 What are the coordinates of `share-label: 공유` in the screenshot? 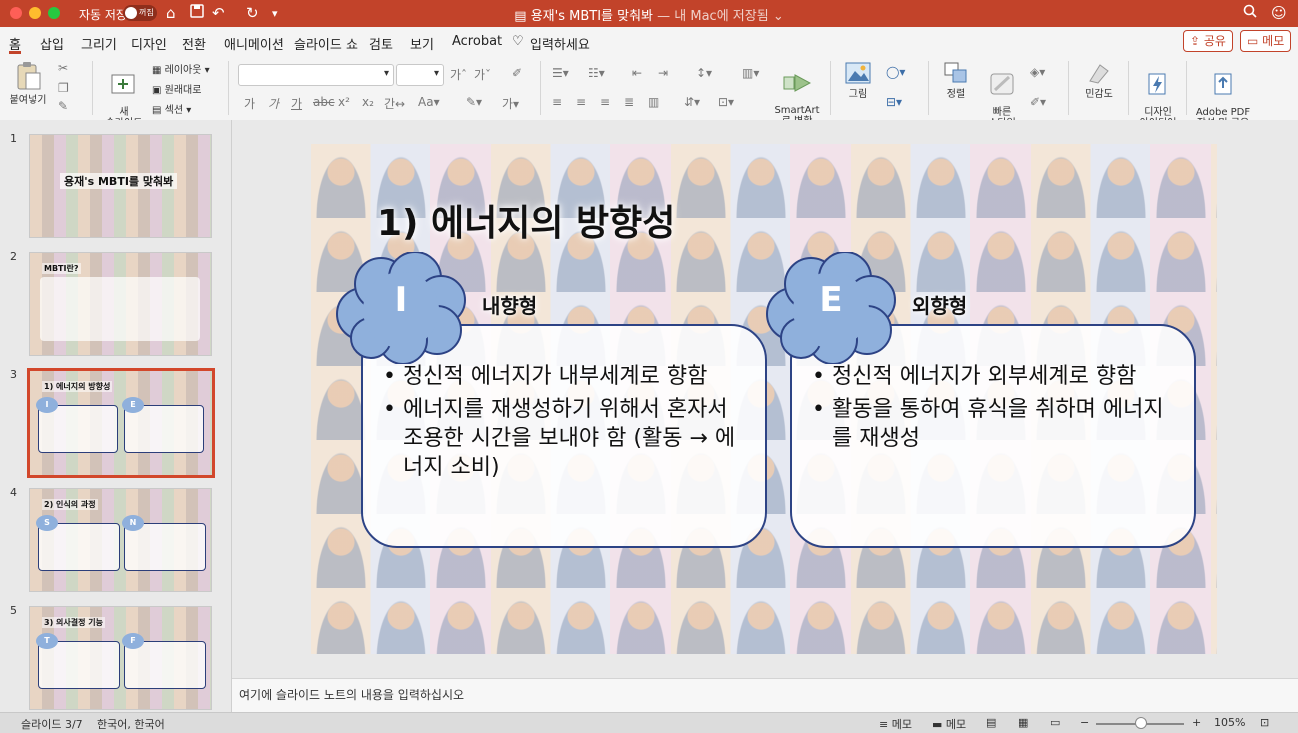 It's located at (1214, 41).